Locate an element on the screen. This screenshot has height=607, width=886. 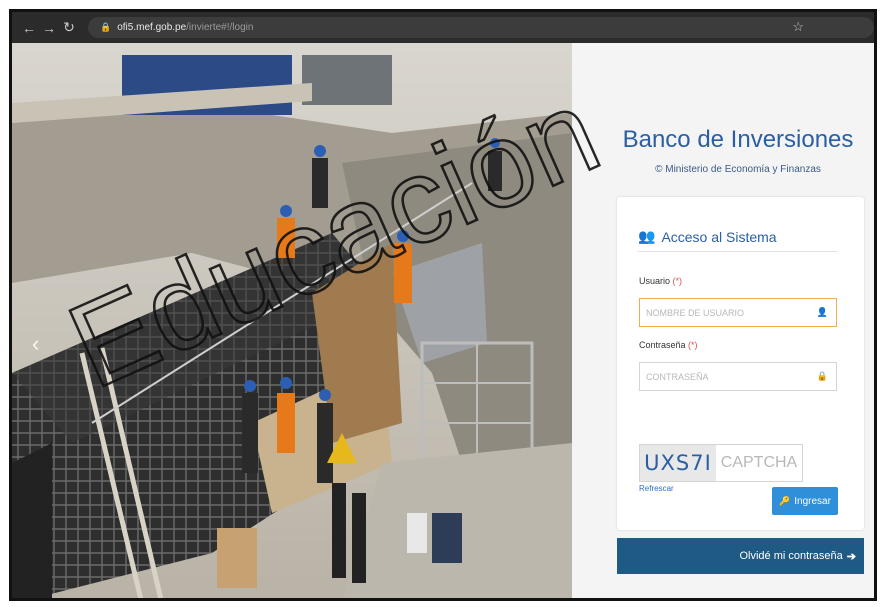
brand-title: Banco de Inversiones is located at coordinates (738, 139).